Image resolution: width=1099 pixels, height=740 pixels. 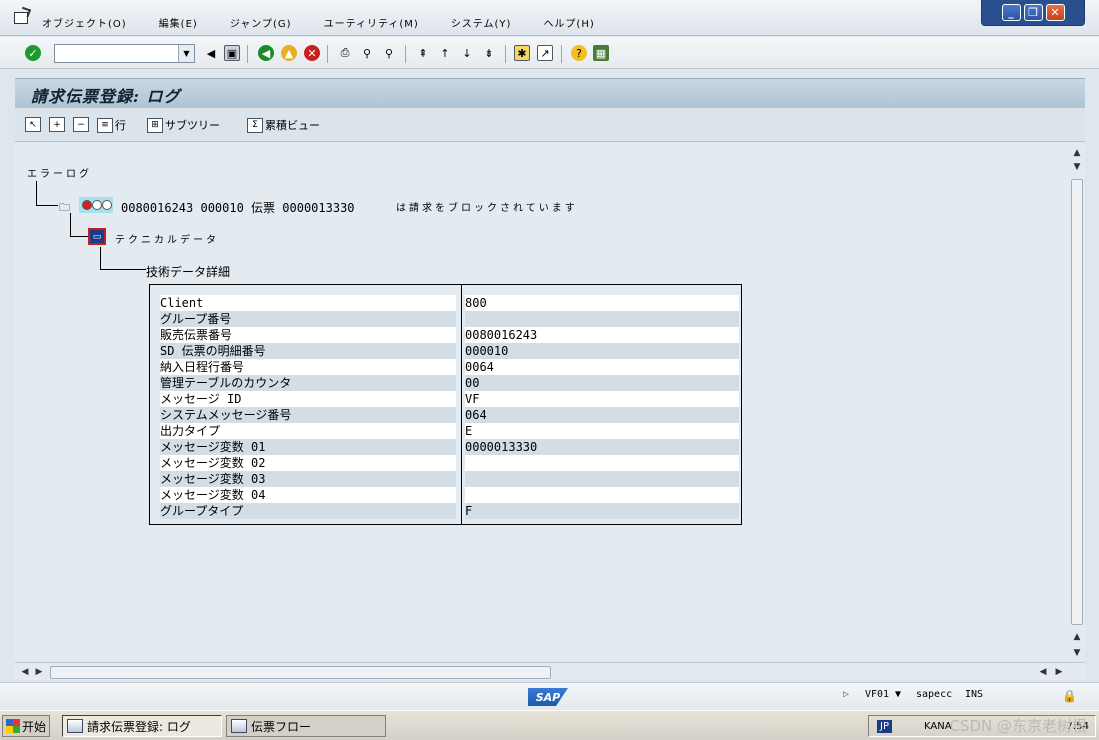 What do you see at coordinates (308, 511) in the screenshot?
I see `field-label: グループタイプ` at bounding box center [308, 511].